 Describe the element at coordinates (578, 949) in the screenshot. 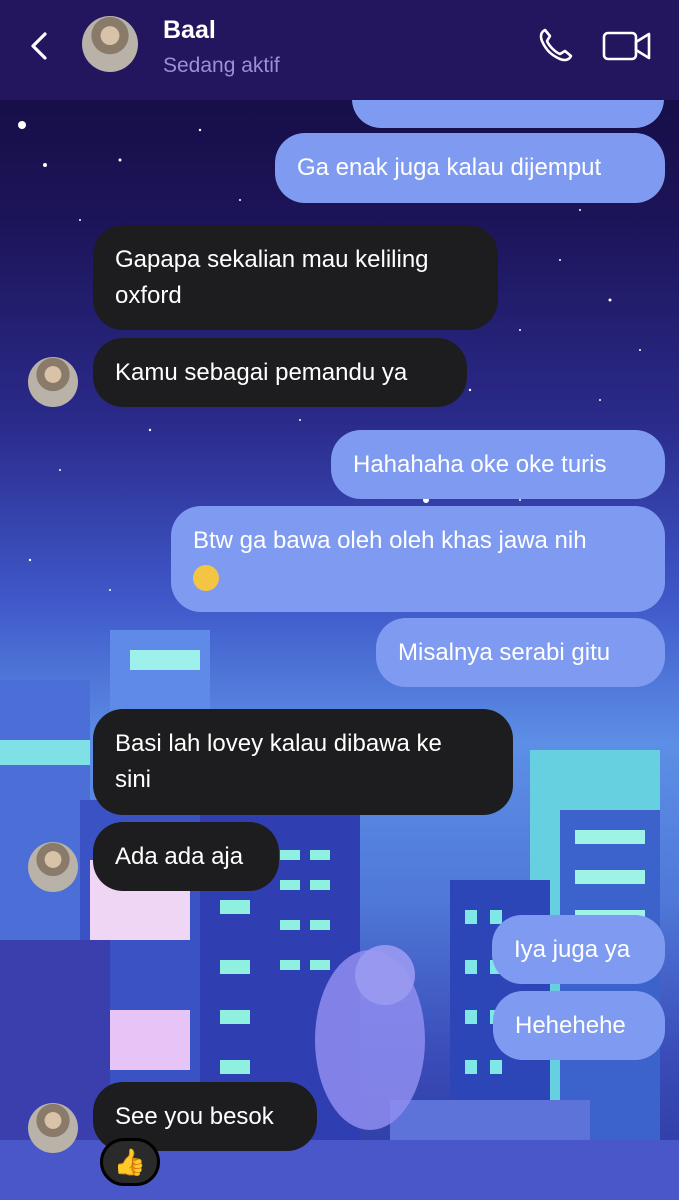

I see `message-bubble-sent: Iya juga ya` at that location.